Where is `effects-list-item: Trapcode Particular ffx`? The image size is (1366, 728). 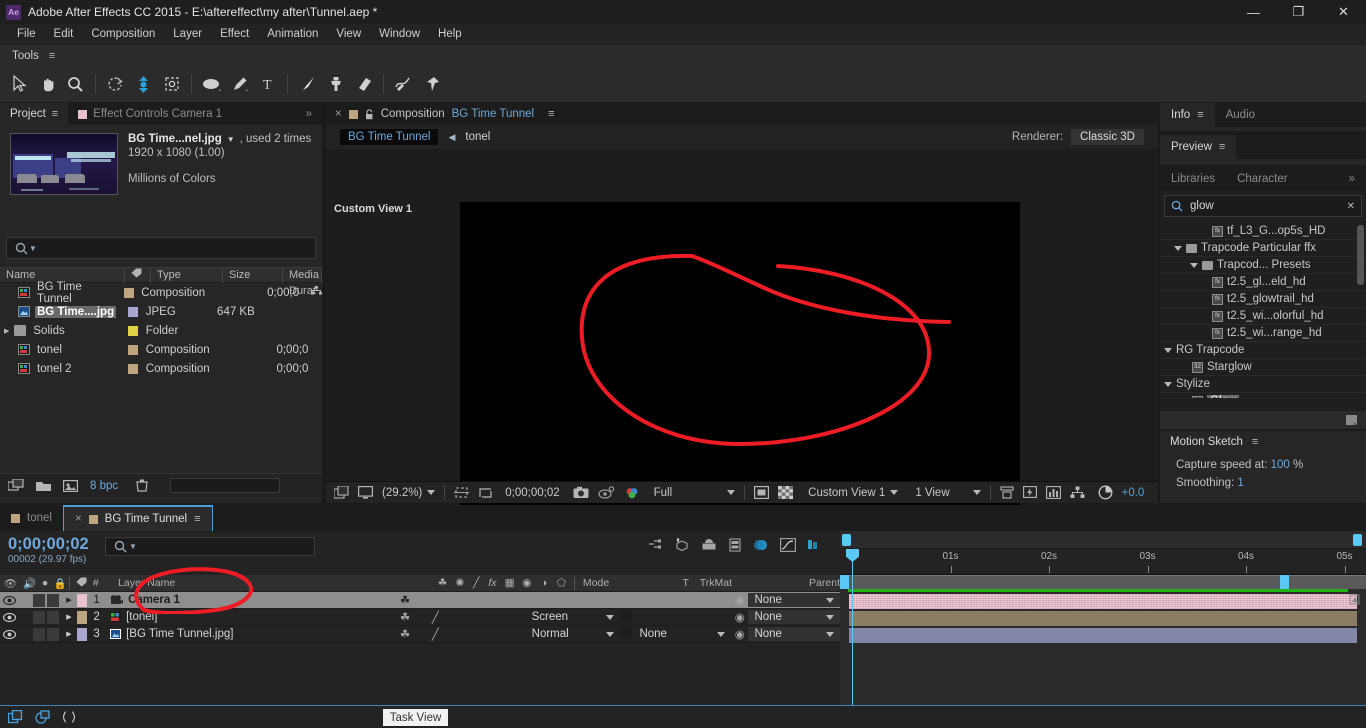
effects-list-item: Trapcode Particular ffx is located at coordinates (1263, 248).